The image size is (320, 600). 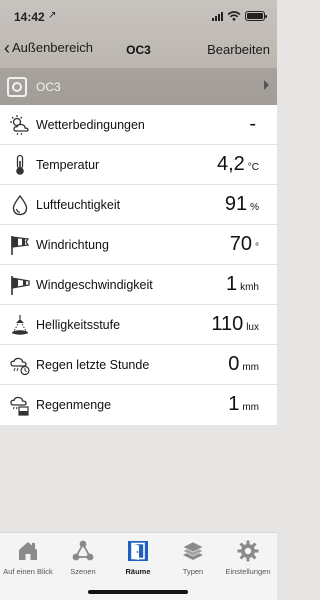 I want to click on thermometer-icon, so click(x=20, y=164).